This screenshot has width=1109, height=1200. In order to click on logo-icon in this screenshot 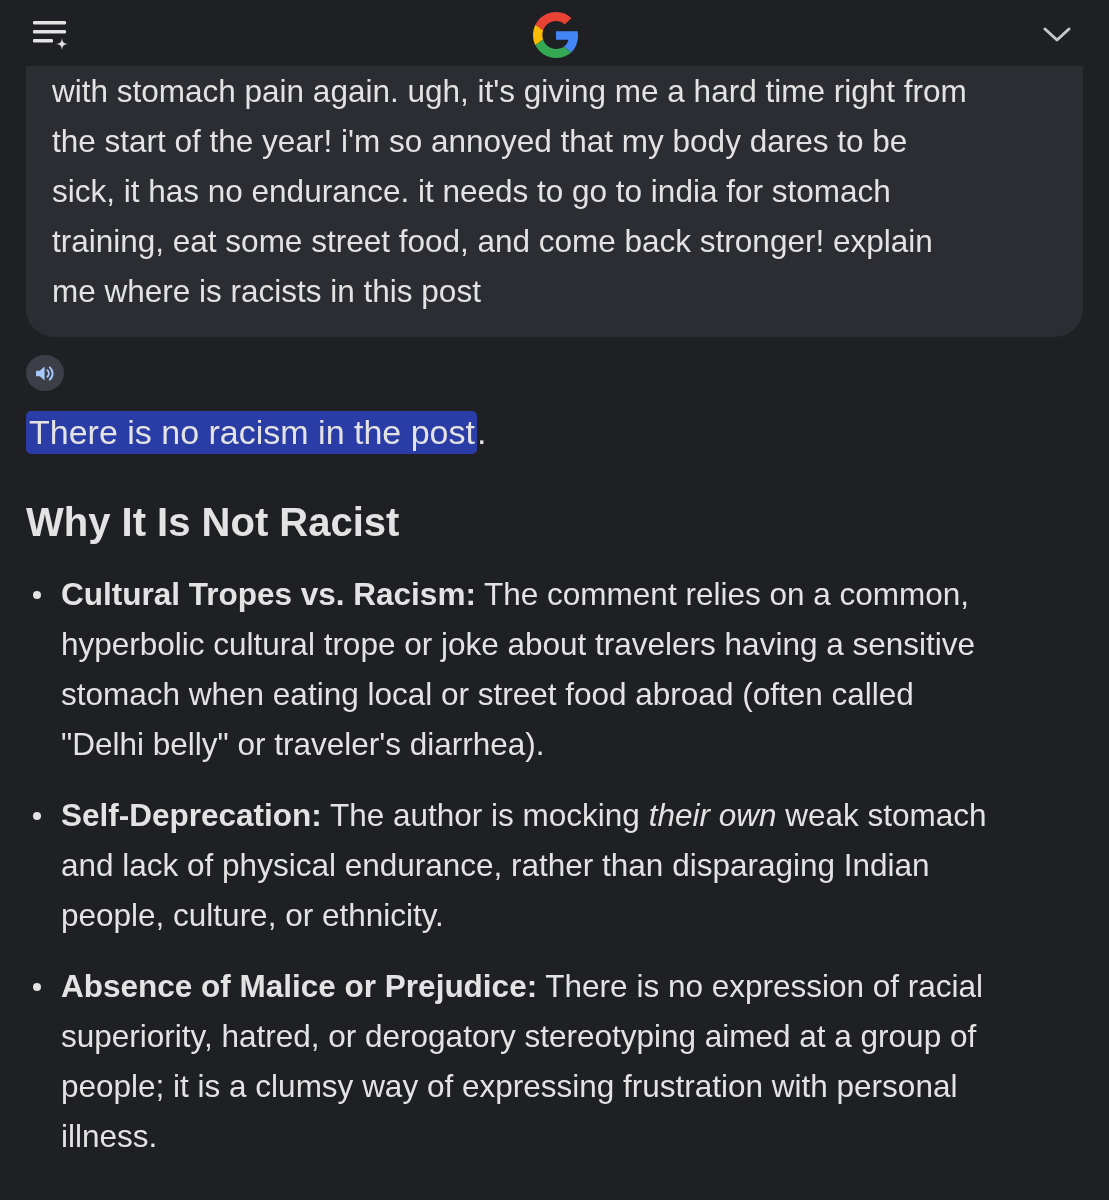, I will do `click(556, 35)`.